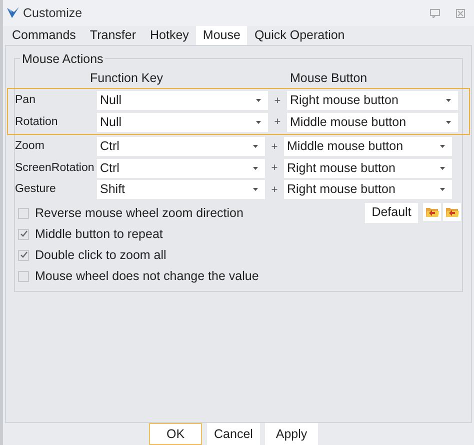  What do you see at coordinates (452, 211) in the screenshot?
I see `export-folder-icon` at bounding box center [452, 211].